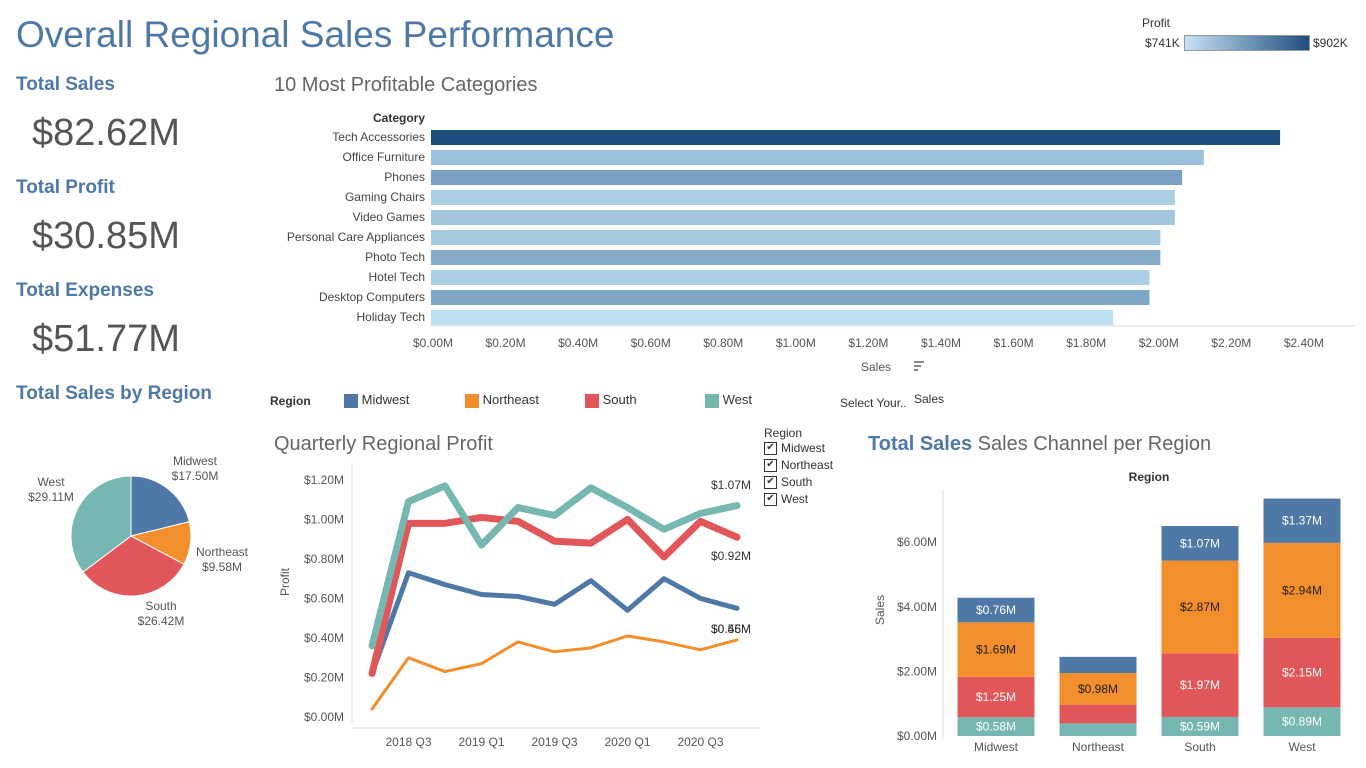  What do you see at coordinates (770, 449) in the screenshot?
I see `checkbox-icon: ✔` at bounding box center [770, 449].